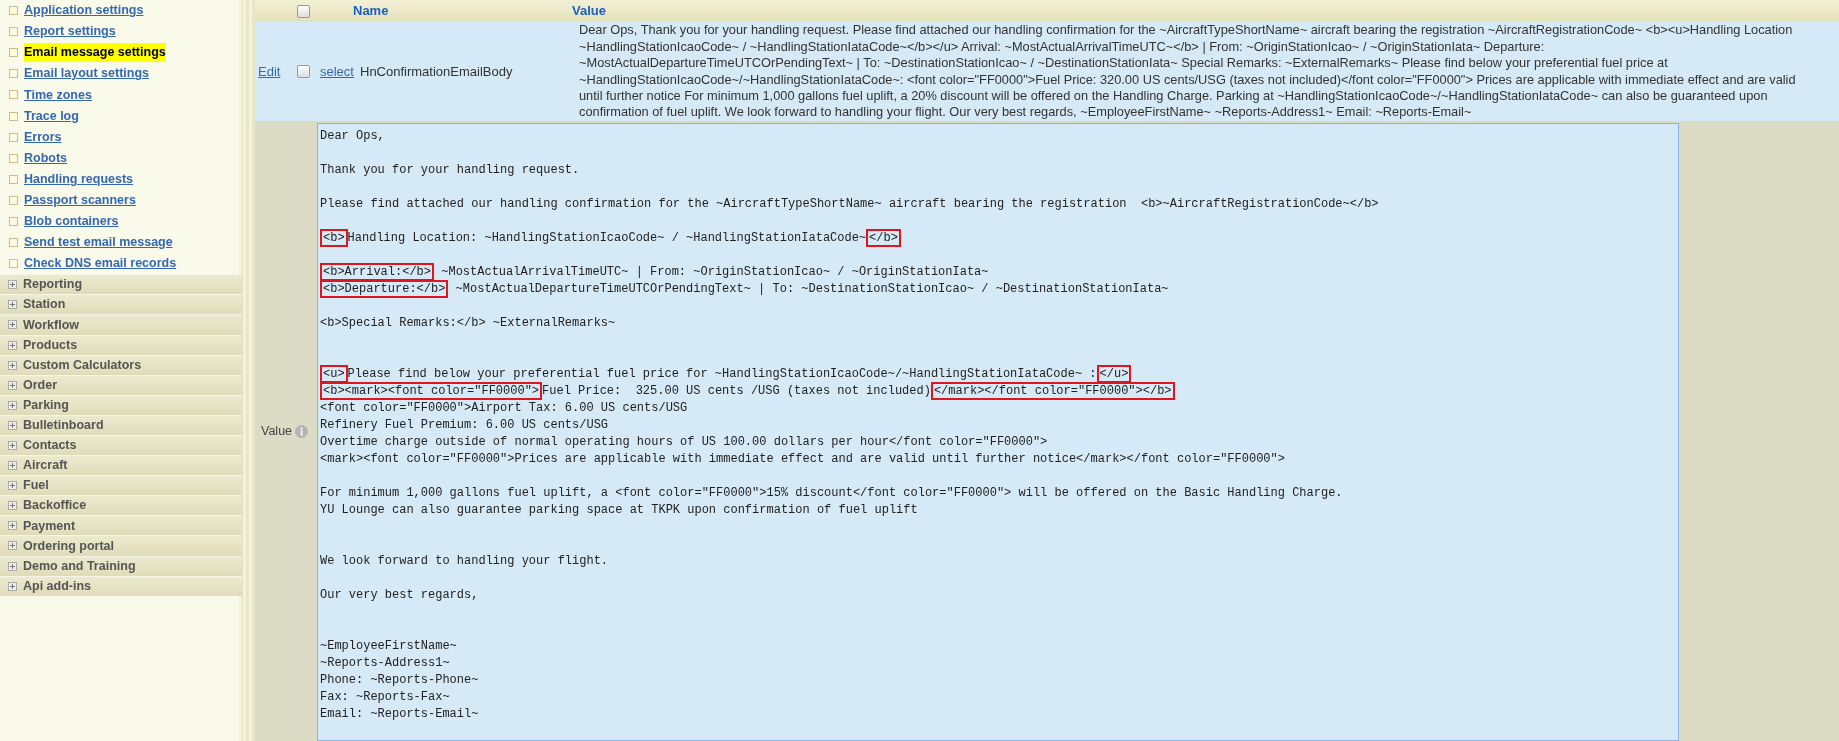 The height and width of the screenshot is (741, 1839). I want to click on code-text: Fuel Price: 325.00 US cents /USG (taxes not included), so click(736, 391).